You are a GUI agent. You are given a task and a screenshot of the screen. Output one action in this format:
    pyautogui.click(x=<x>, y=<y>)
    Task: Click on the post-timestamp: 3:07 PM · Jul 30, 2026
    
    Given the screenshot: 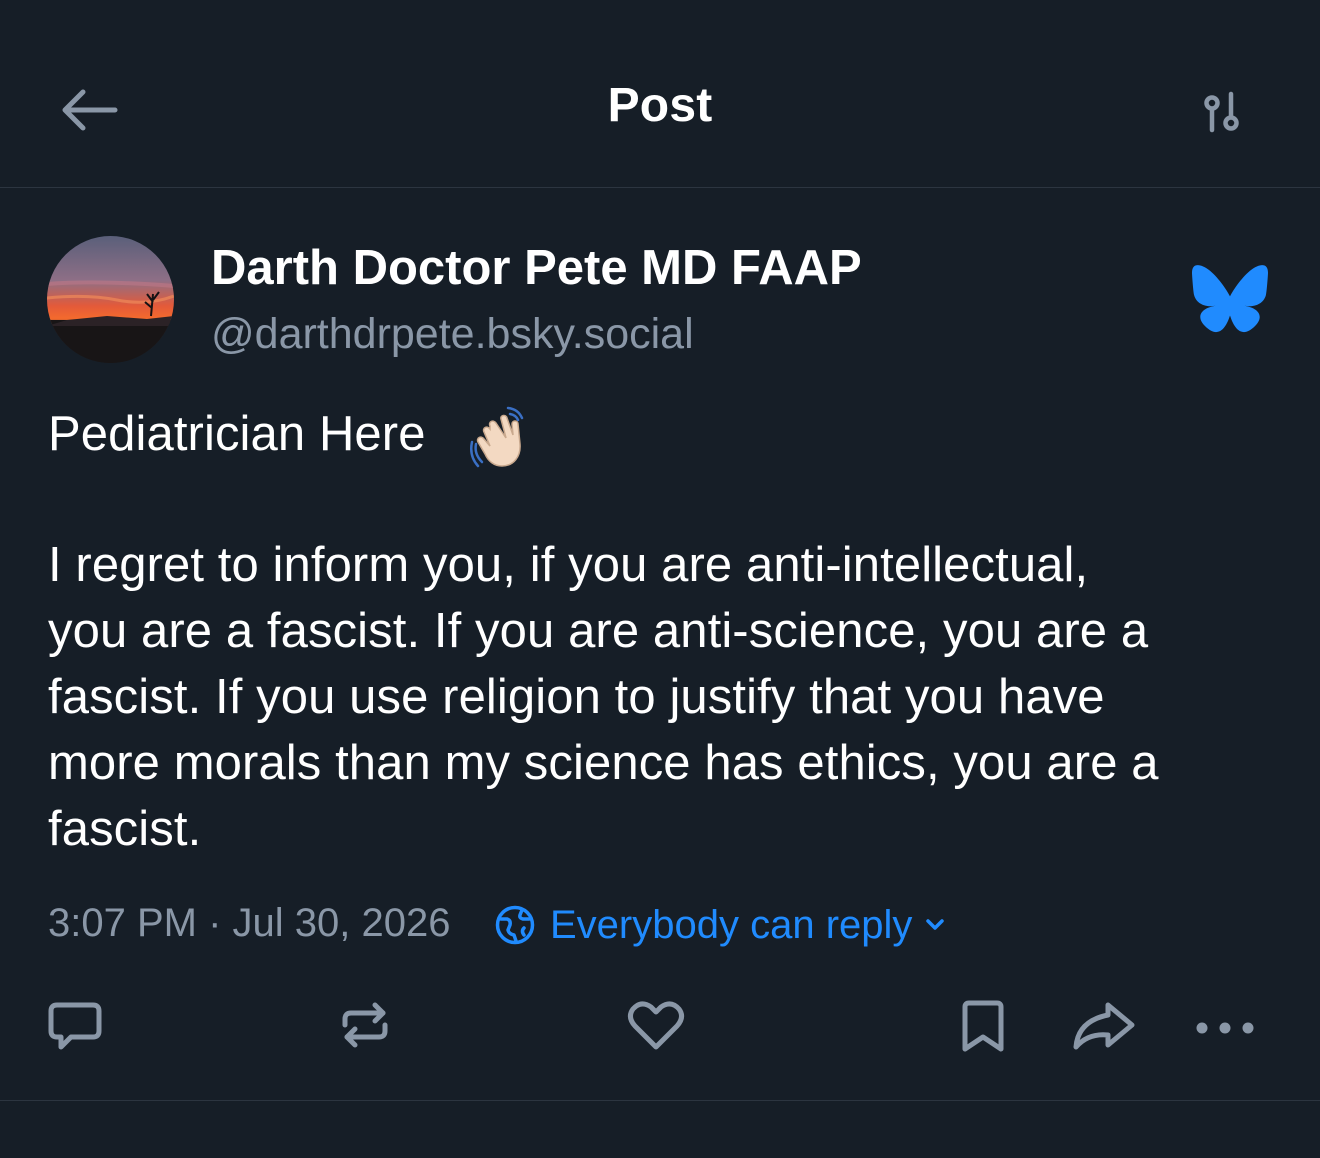 What is the action you would take?
    pyautogui.click(x=249, y=923)
    